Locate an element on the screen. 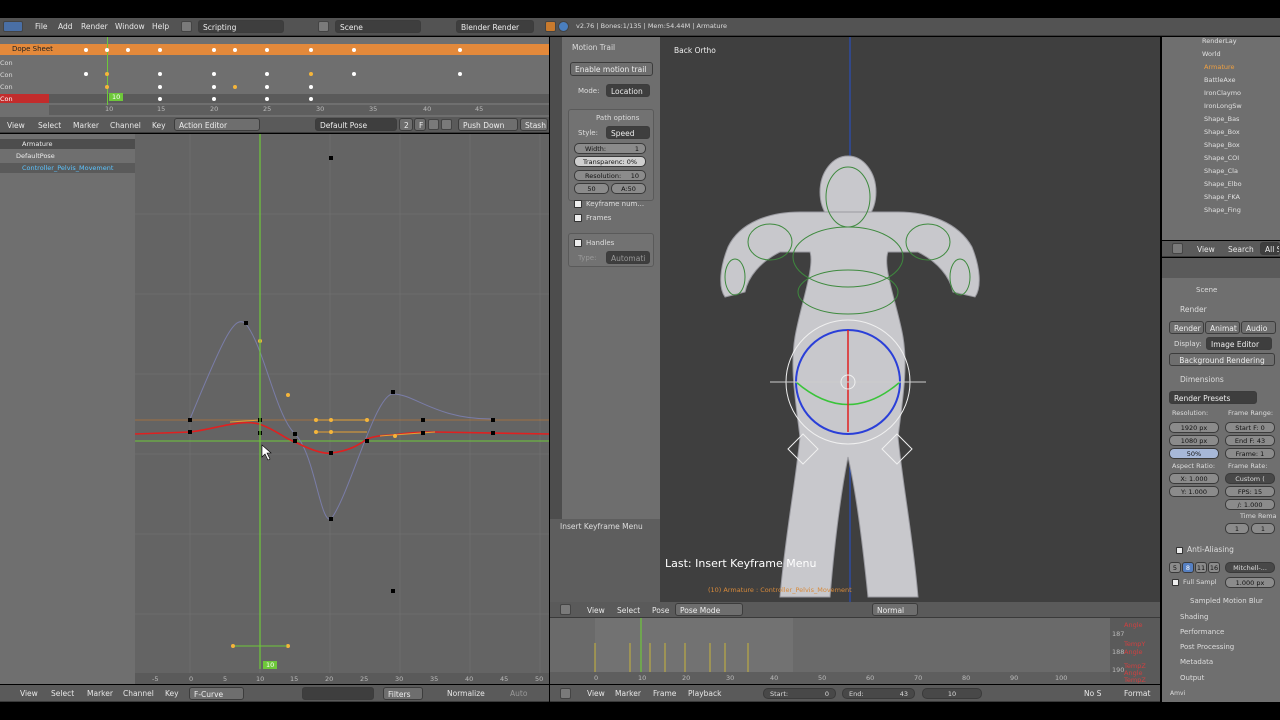 This screenshot has height=720, width=1280. fps-field: FPS: 15 is located at coordinates (1250, 491).